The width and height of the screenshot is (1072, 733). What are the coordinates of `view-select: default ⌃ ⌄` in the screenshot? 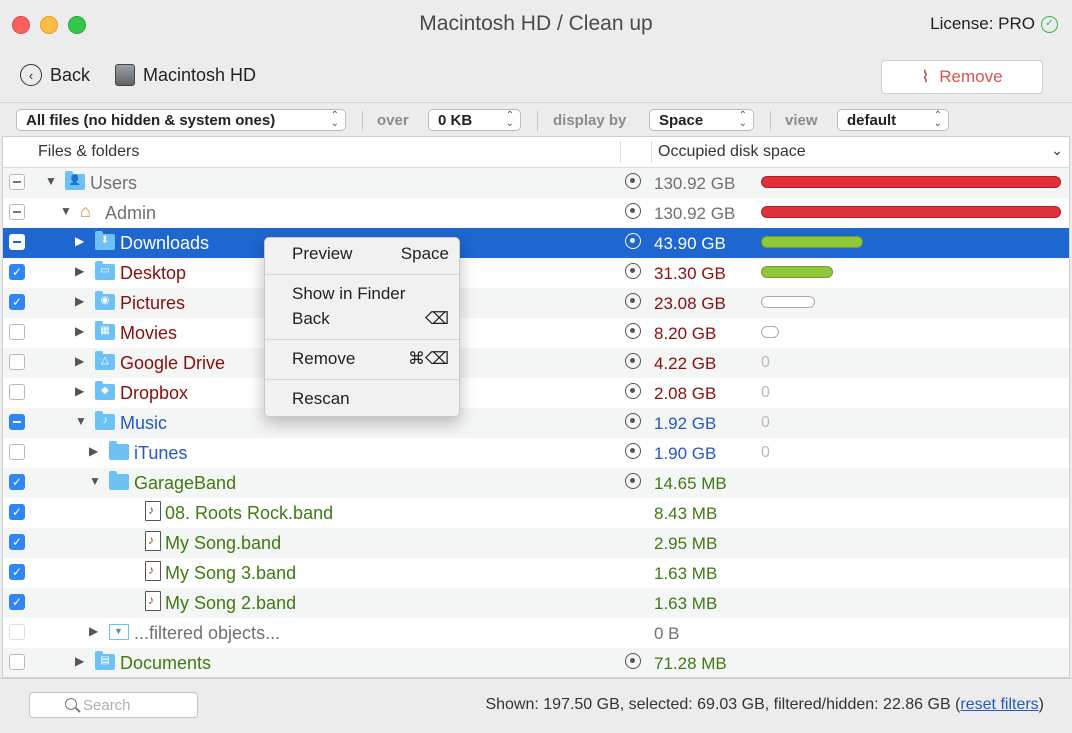 It's located at (893, 120).